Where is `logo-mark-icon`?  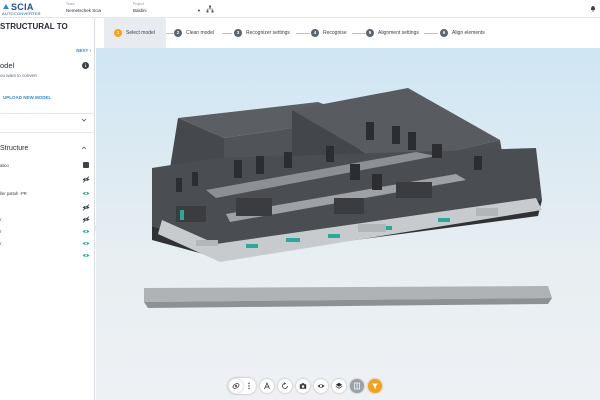 logo-mark-icon is located at coordinates (6, 6).